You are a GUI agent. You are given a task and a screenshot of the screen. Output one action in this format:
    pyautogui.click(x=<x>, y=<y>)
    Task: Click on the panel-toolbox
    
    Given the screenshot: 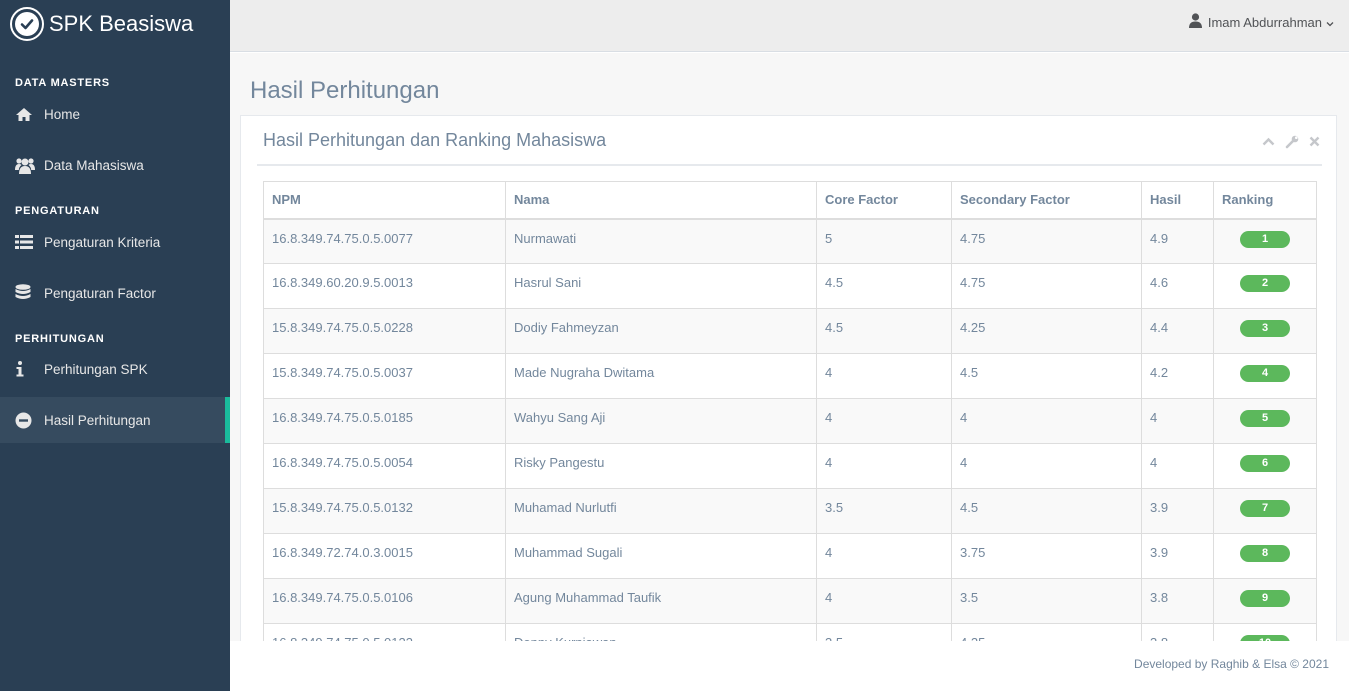 What is the action you would take?
    pyautogui.click(x=1291, y=141)
    